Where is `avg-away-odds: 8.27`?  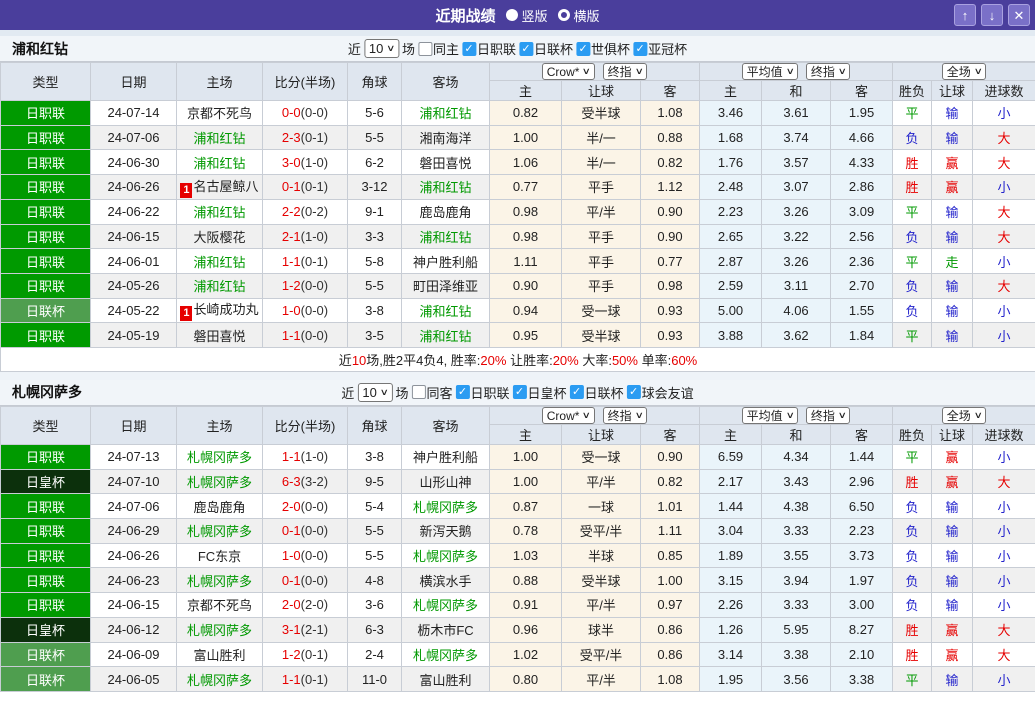
avg-away-odds: 8.27 is located at coordinates (862, 629).